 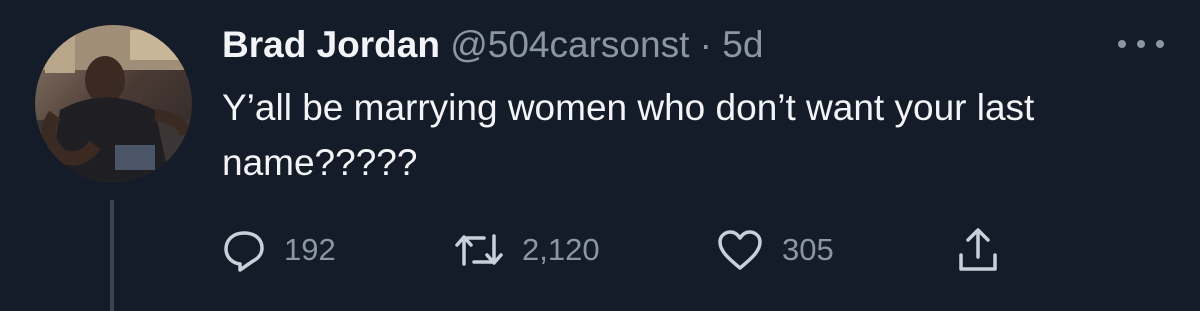 I want to click on thread-line, so click(x=112, y=255).